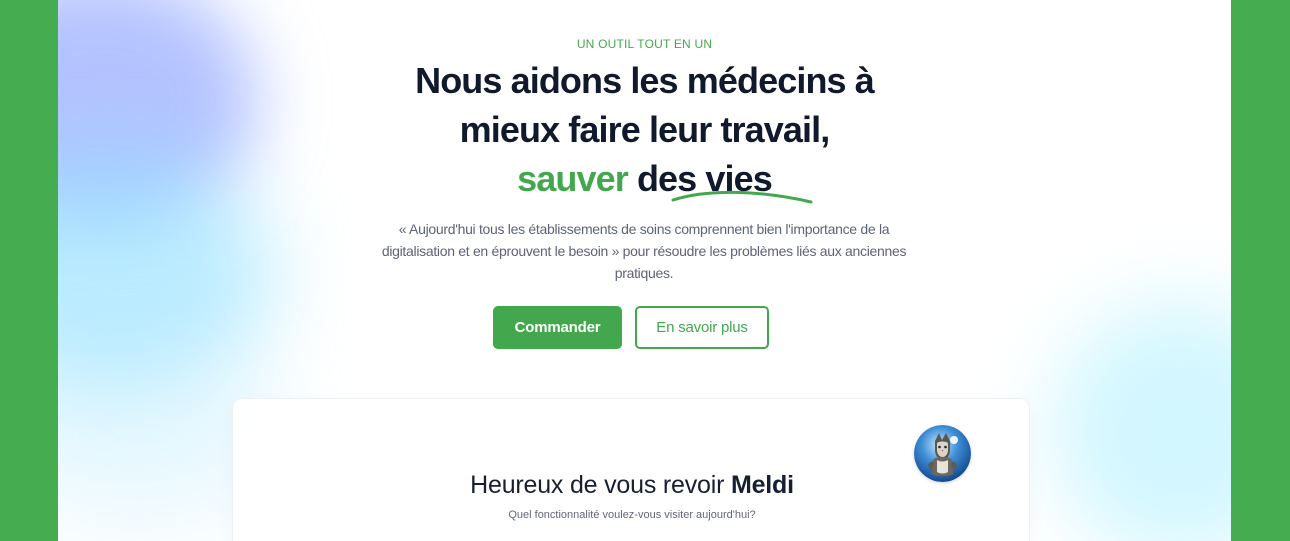 Image resolution: width=1290 pixels, height=541 pixels. I want to click on headline-line-2: mieux faire leur travail,, so click(645, 129).